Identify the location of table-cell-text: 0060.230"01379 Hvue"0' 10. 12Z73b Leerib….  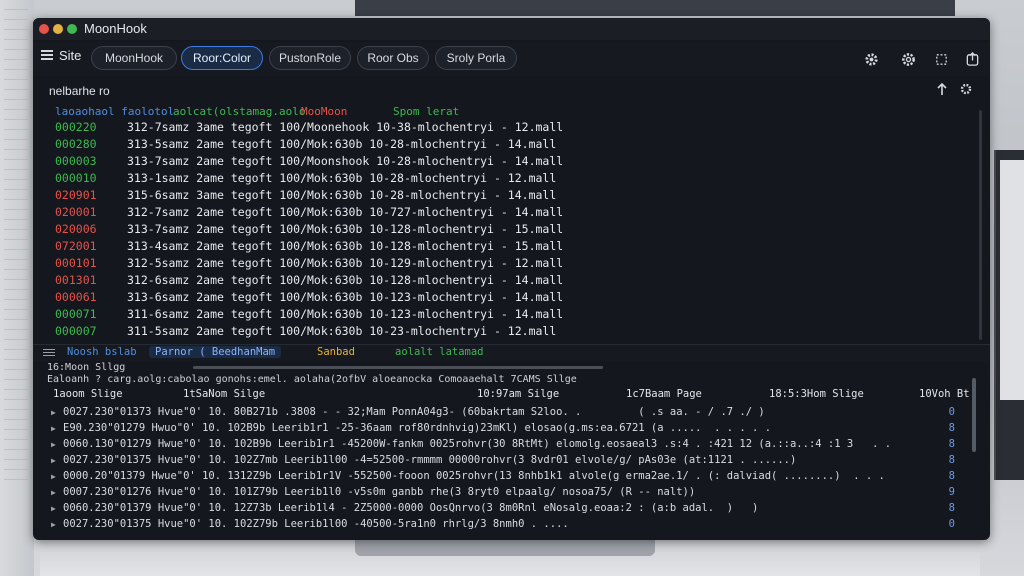
(411, 508).